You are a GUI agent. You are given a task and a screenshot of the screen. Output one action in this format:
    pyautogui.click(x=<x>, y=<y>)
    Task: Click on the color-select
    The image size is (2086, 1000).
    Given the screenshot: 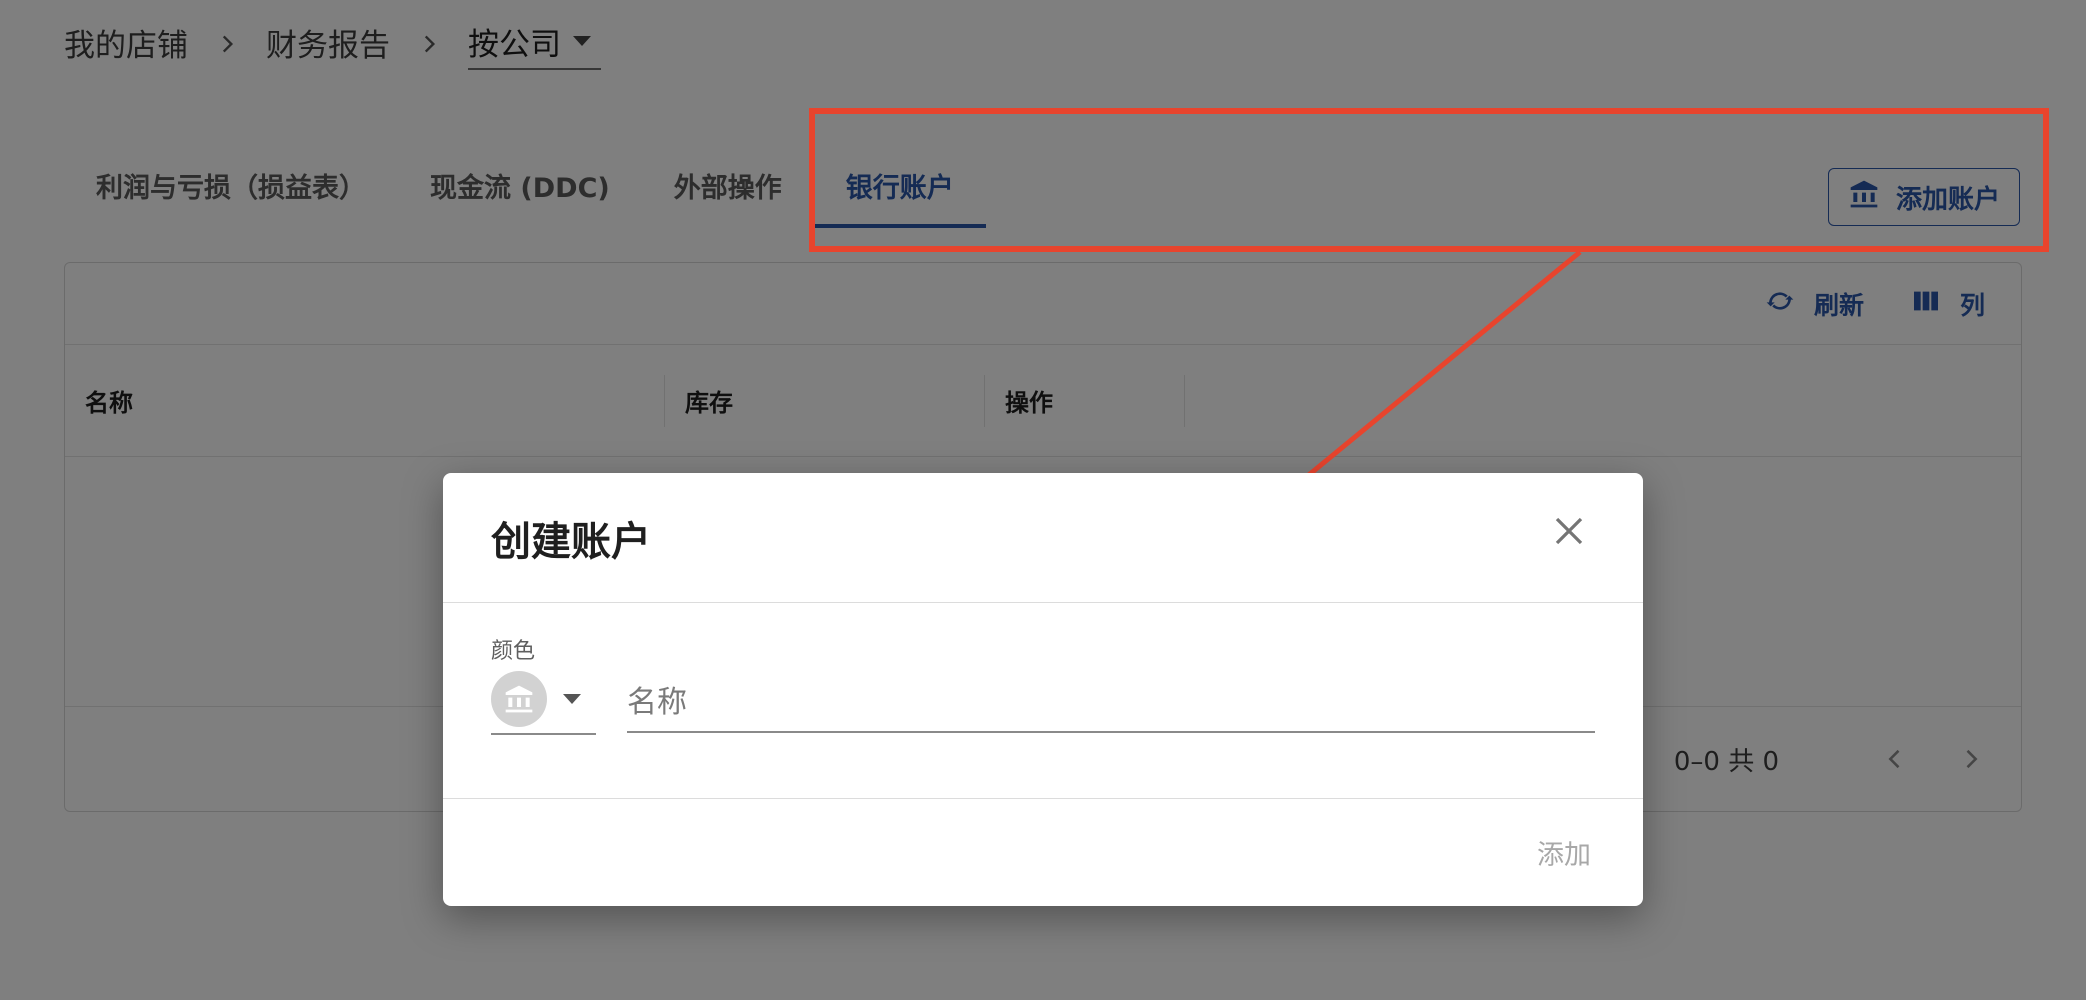 What is the action you would take?
    pyautogui.click(x=543, y=700)
    